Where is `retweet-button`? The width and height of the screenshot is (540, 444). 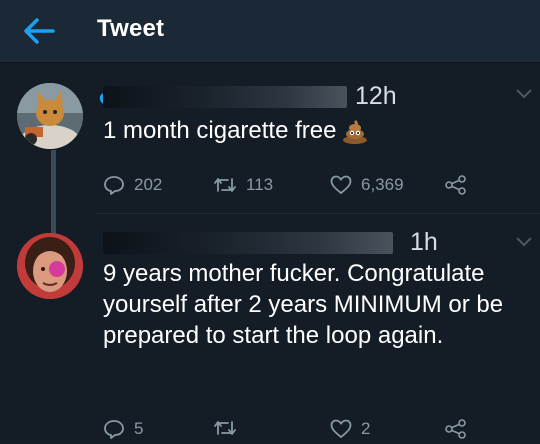
retweet-button is located at coordinates (229, 428).